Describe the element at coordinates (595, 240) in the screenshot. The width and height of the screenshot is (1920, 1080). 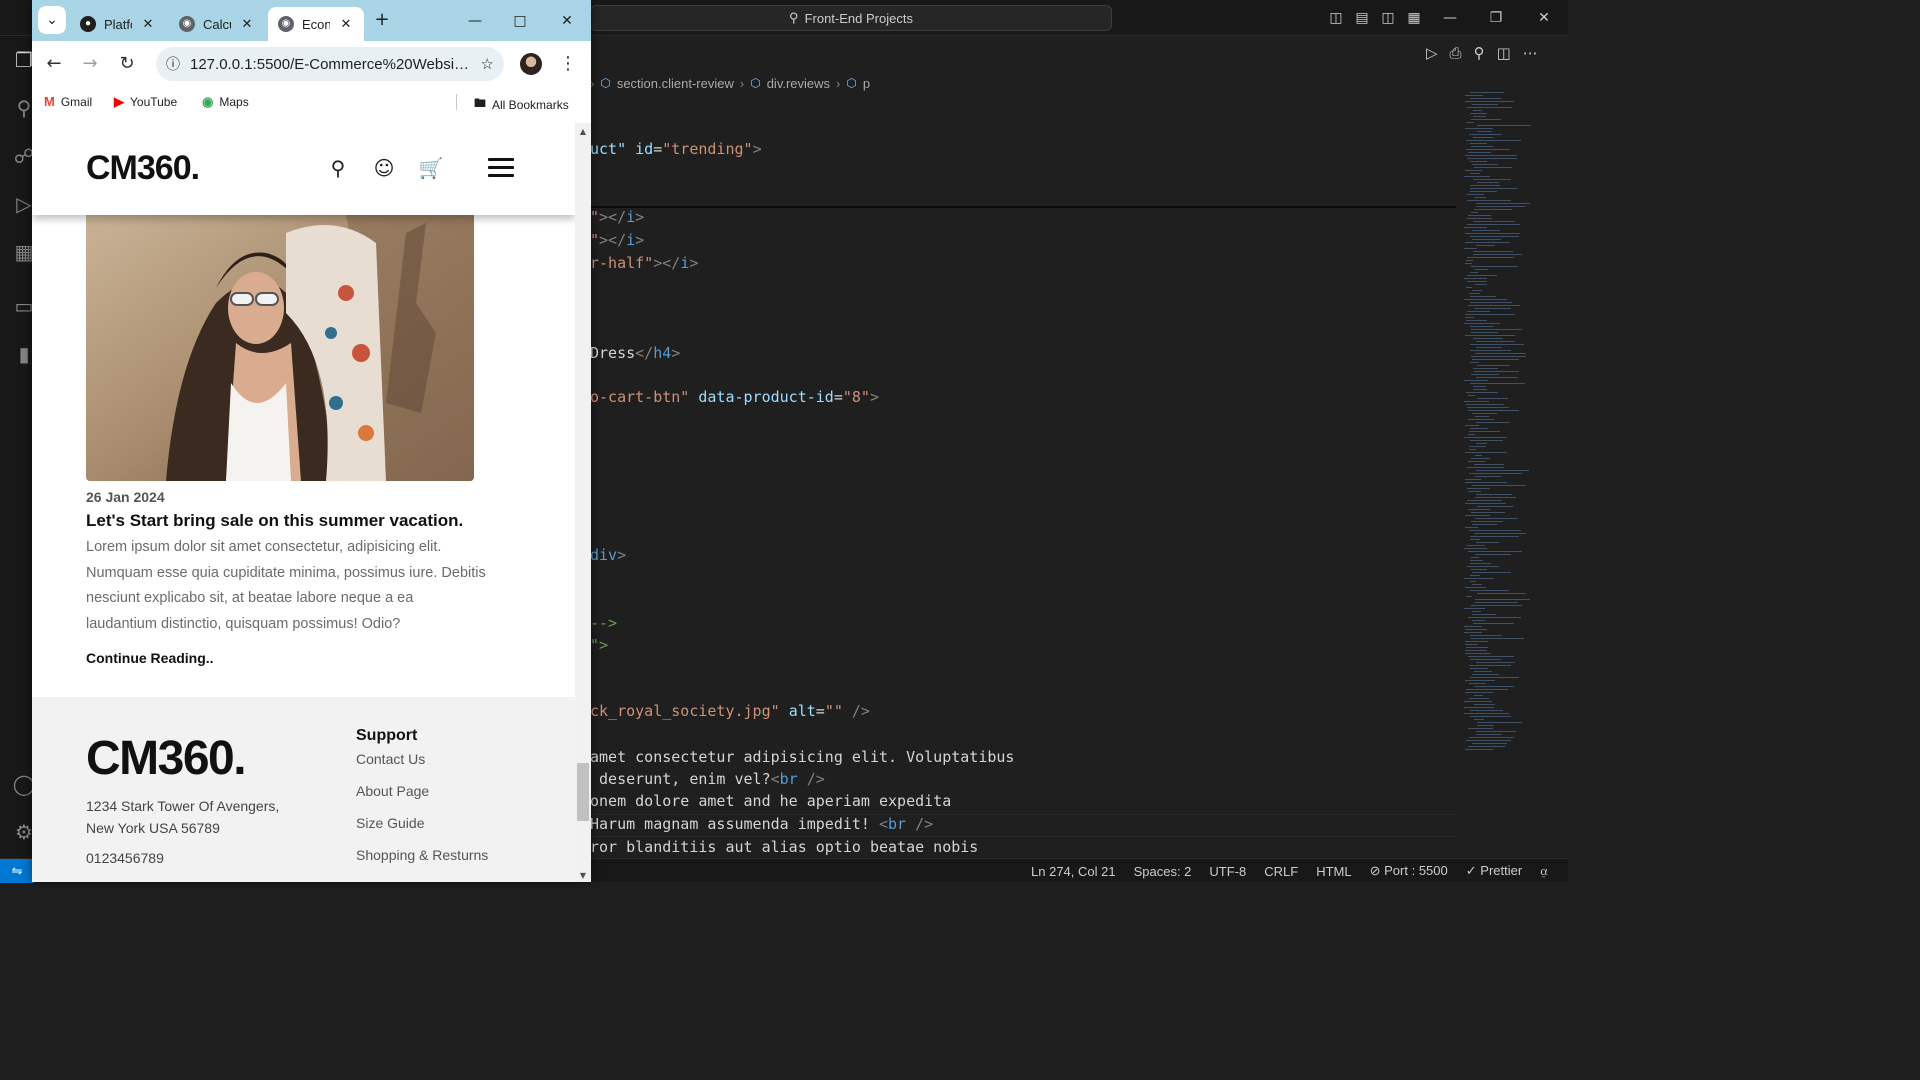
I see `code-token: "` at that location.